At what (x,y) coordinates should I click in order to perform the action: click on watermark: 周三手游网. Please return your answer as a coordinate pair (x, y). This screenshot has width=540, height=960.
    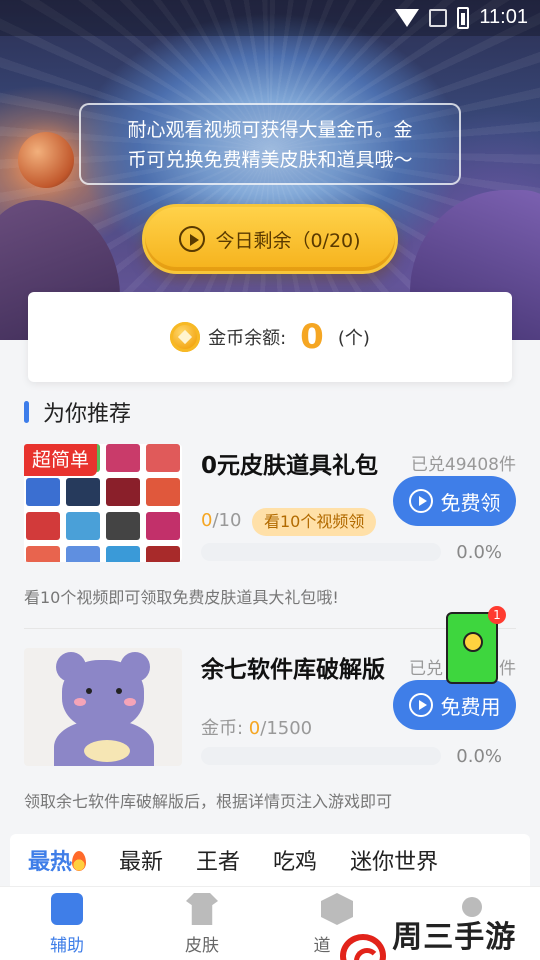
    Looking at the image, I should click on (440, 936).